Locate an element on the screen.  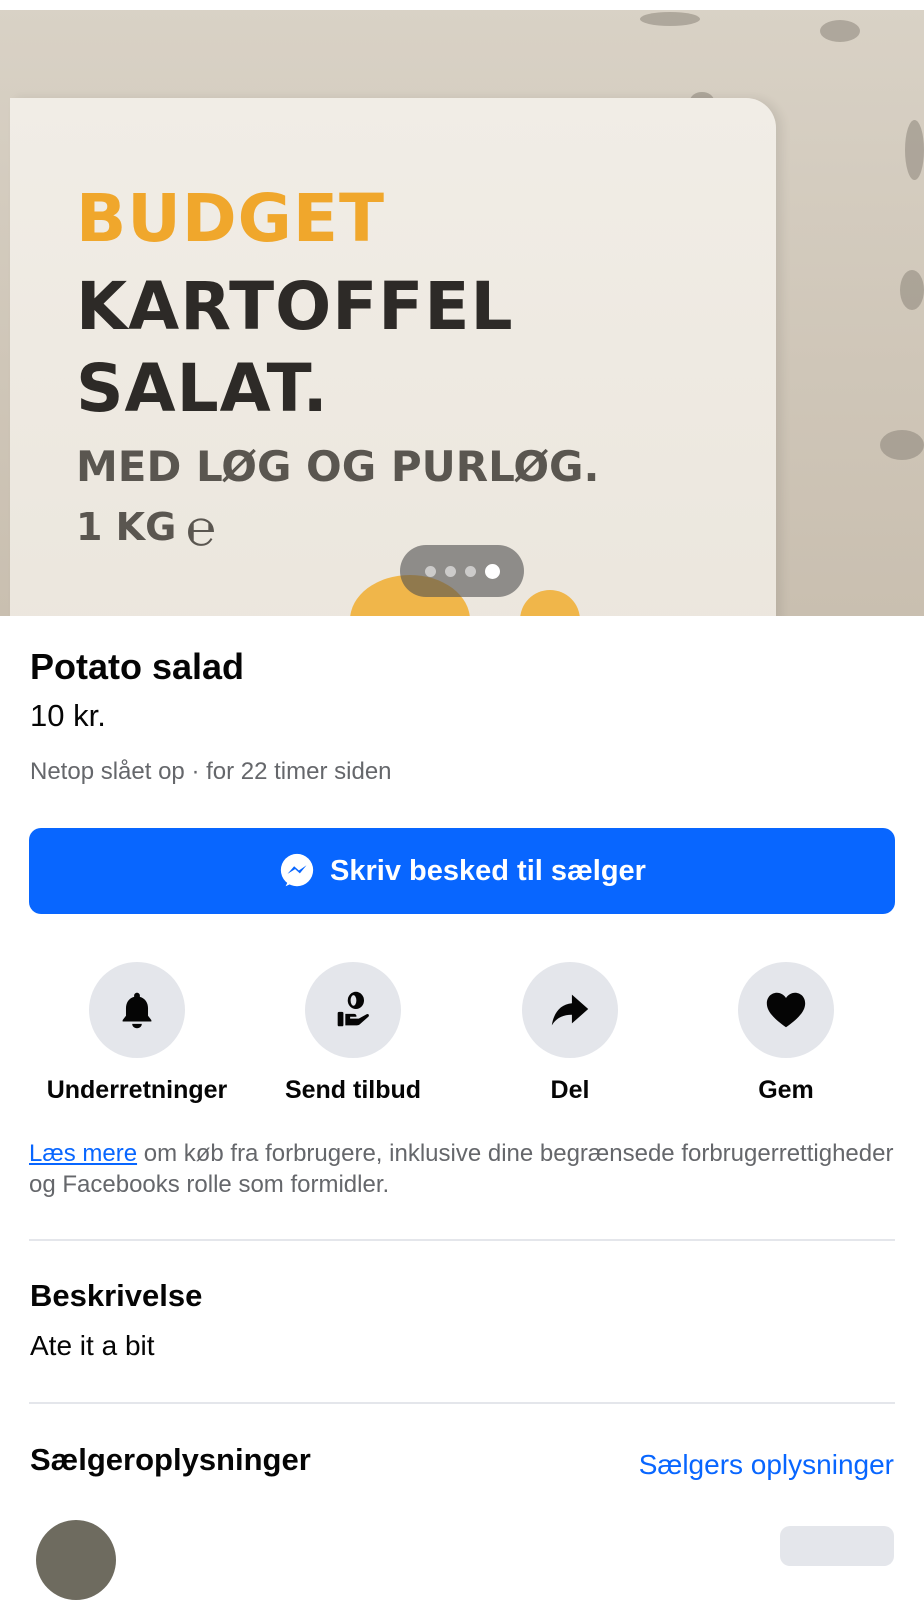
message-seller-label: Skriv besked til sælger is located at coordinates (488, 870).